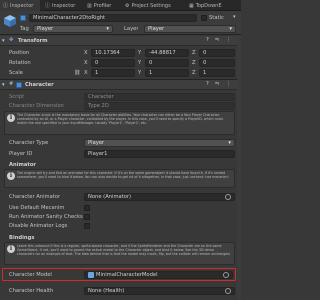  I want to click on scale-x-field: 1, so click(113, 72).